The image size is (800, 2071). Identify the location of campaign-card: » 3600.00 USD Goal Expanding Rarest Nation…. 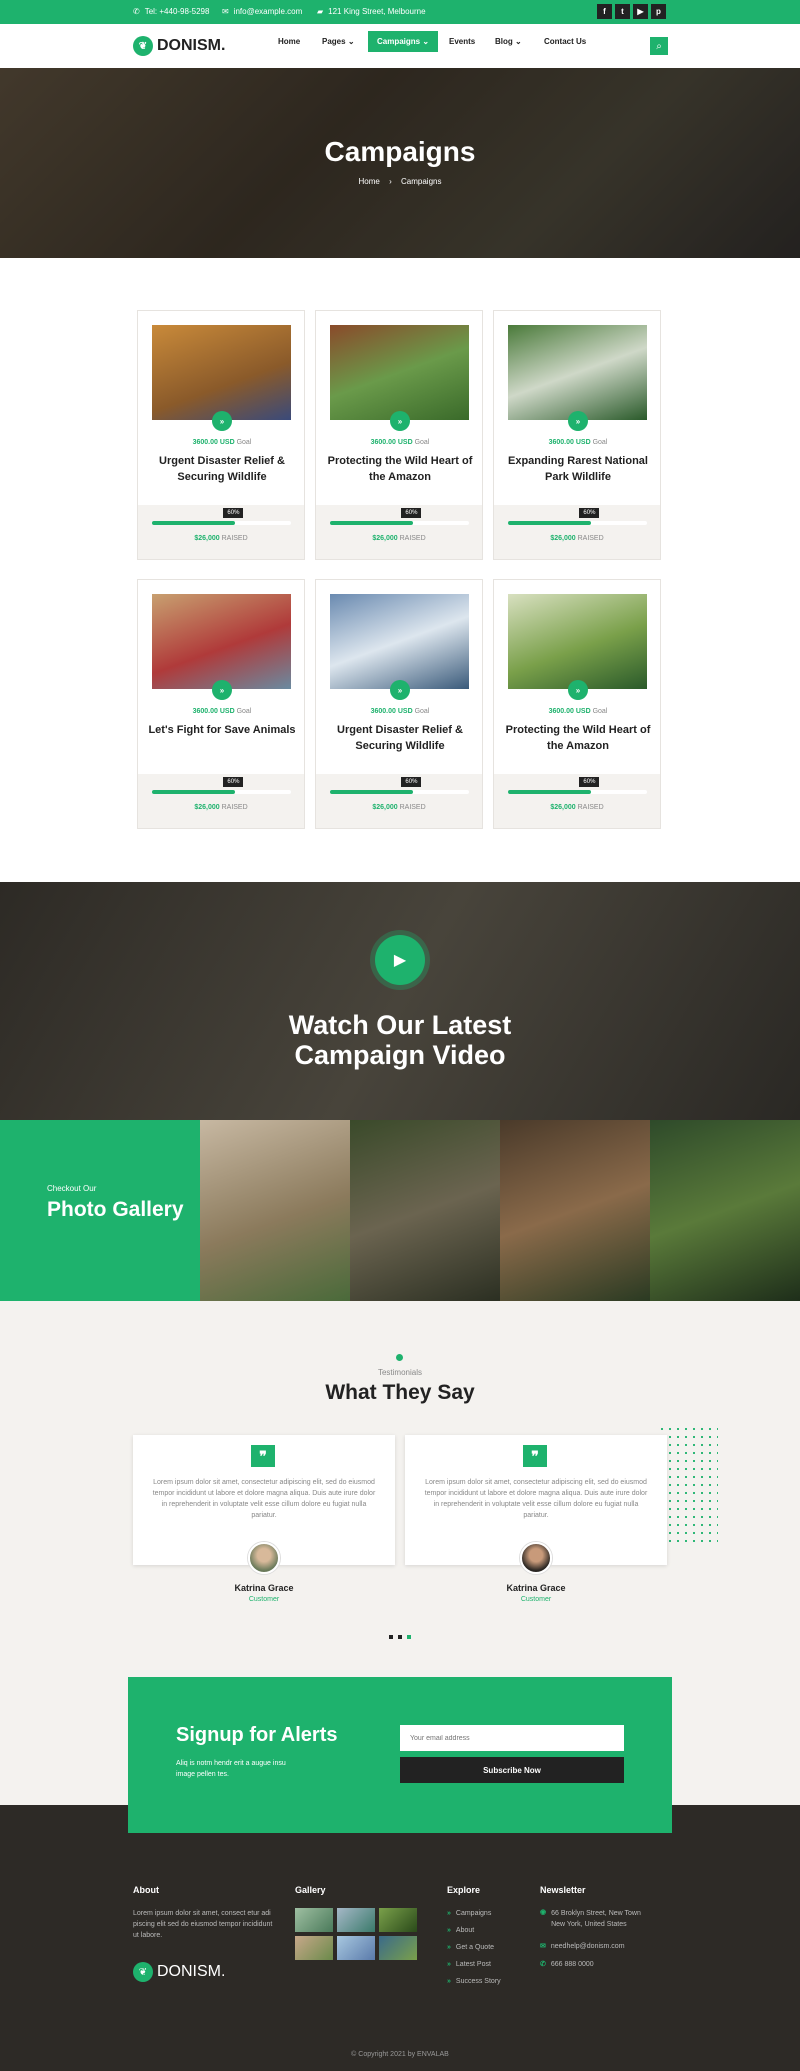
(577, 435).